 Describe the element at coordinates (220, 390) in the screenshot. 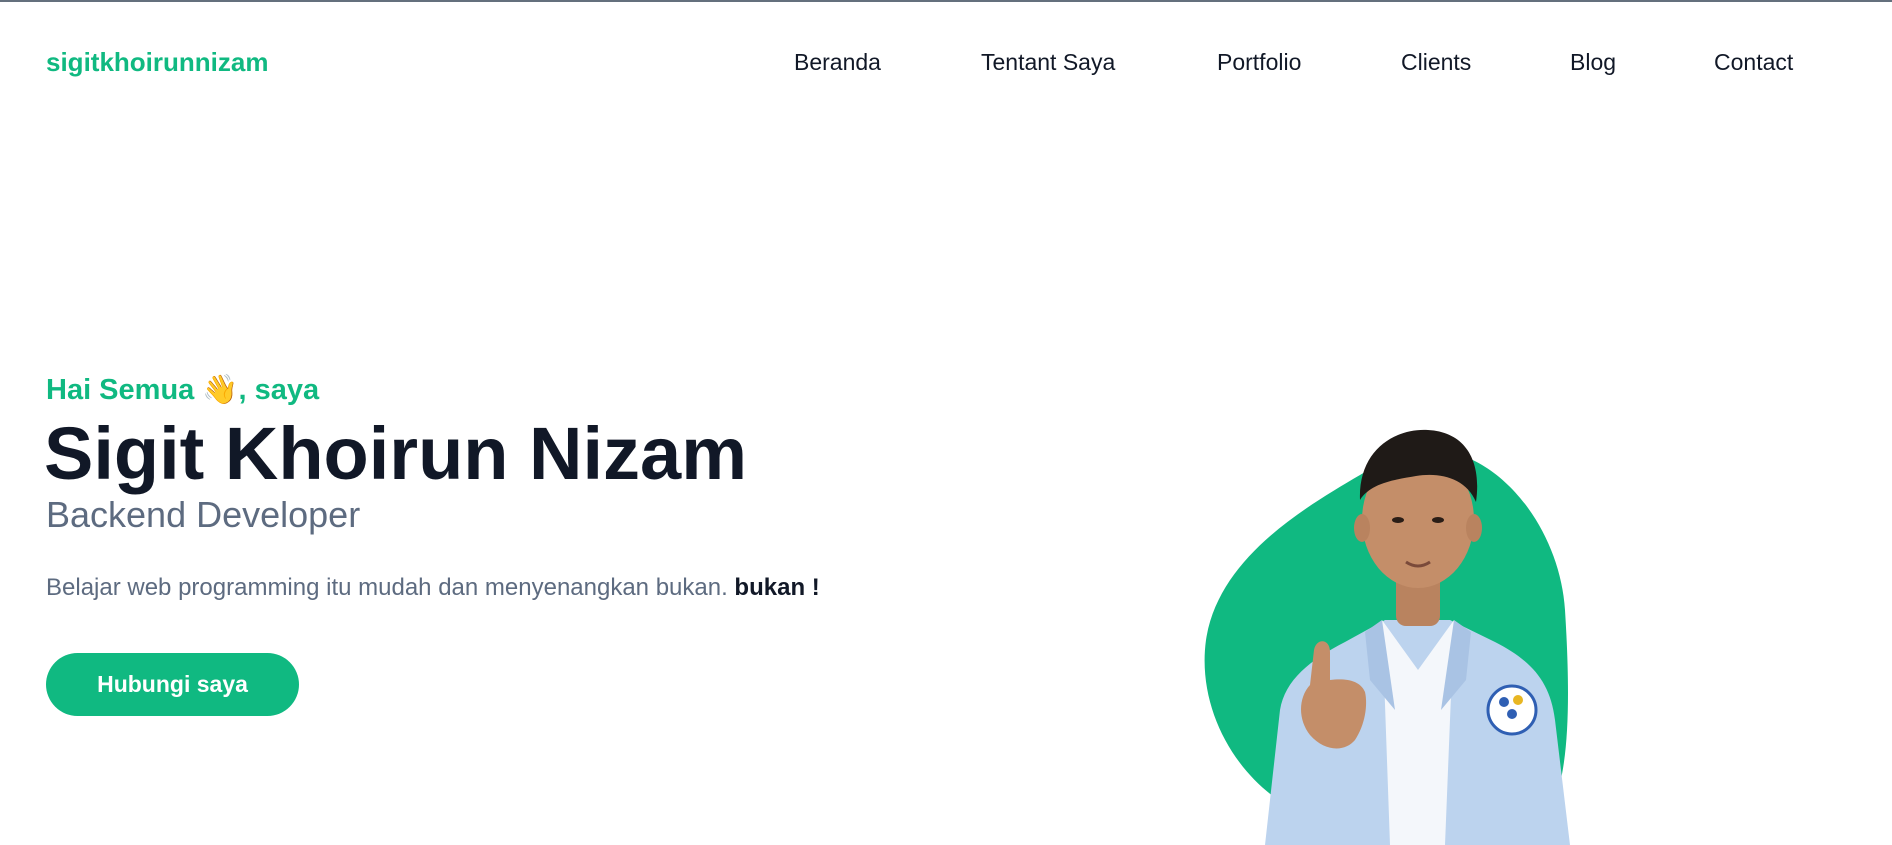

I see `waving-hand-icon: 👋` at that location.